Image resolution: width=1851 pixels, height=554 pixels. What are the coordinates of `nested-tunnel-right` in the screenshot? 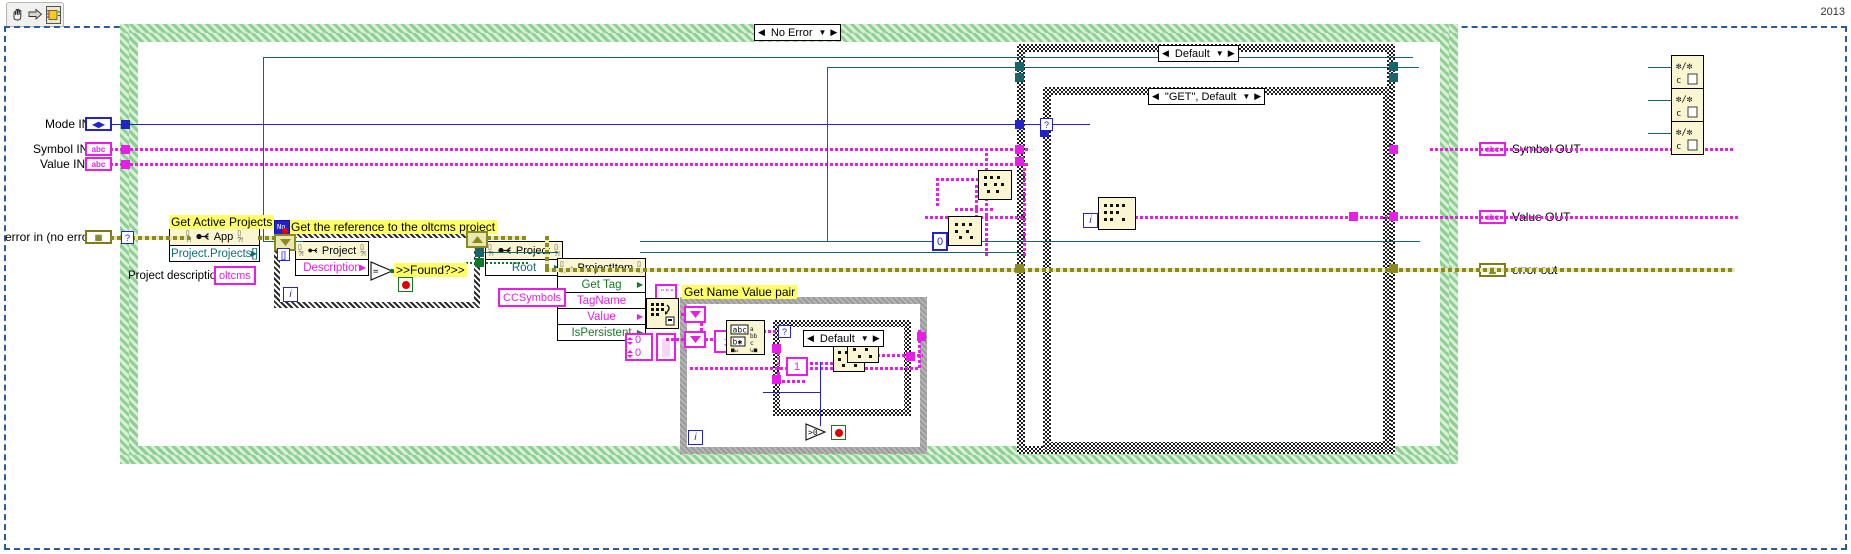 It's located at (910, 356).